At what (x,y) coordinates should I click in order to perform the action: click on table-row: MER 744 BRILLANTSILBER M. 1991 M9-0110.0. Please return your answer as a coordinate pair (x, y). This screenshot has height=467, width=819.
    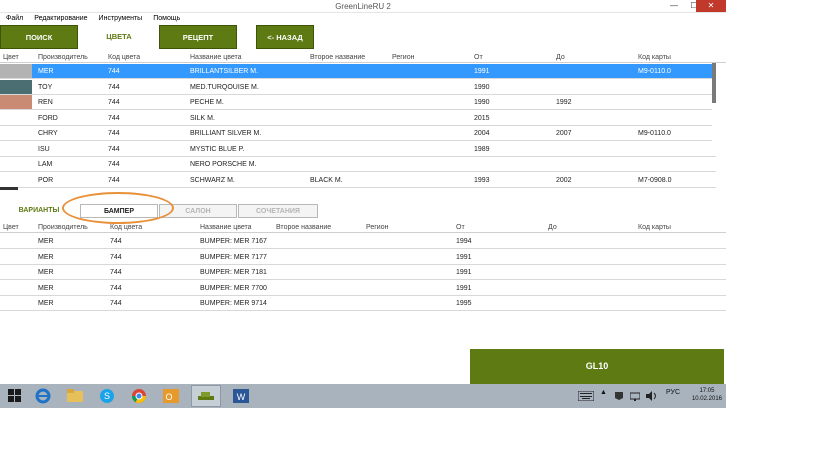
    Looking at the image, I should click on (358, 71).